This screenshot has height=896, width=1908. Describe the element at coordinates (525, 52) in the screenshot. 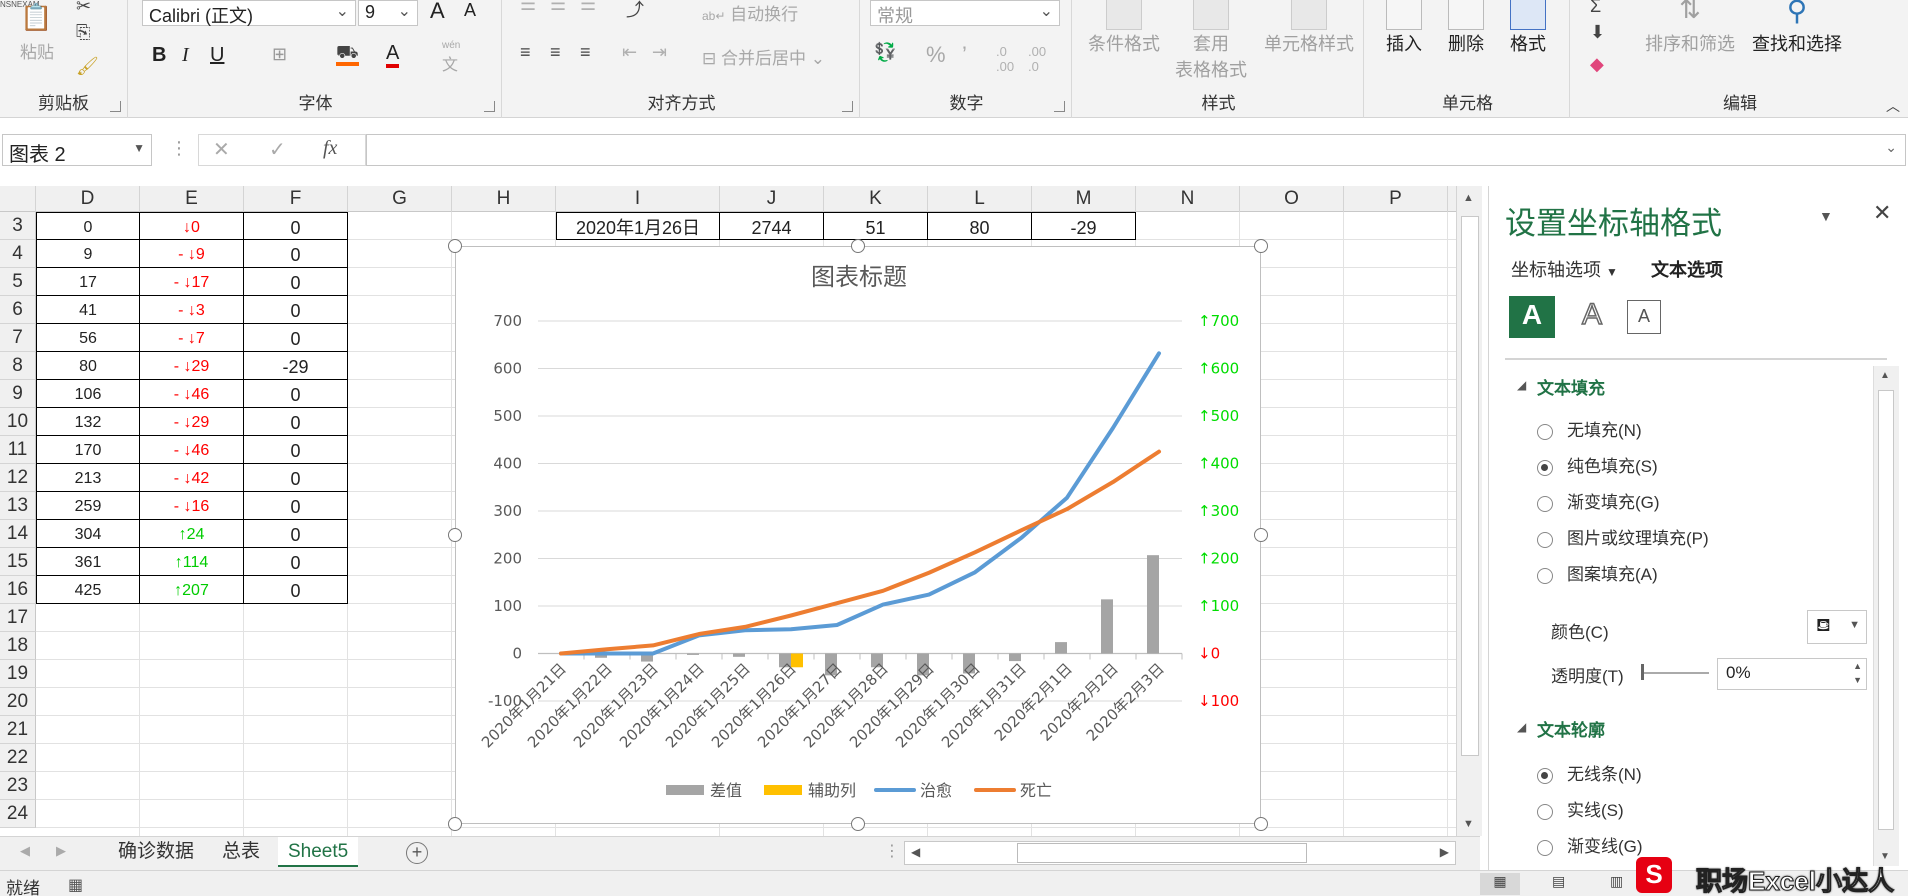

I see `align-left-icon: ≡` at that location.